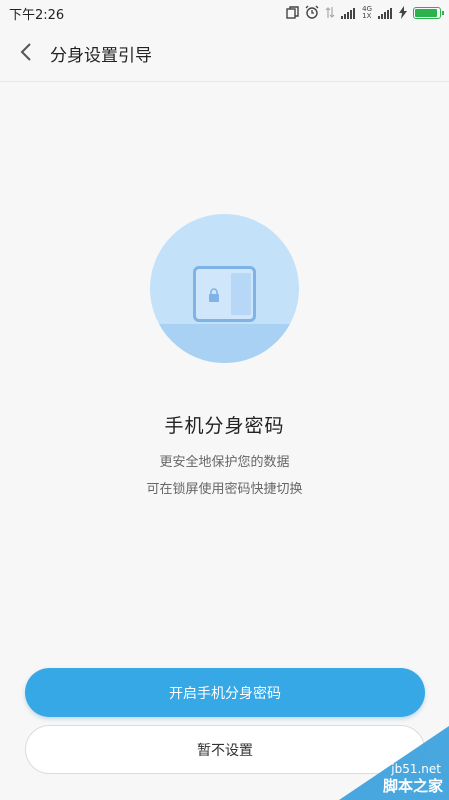  What do you see at coordinates (416, 769) in the screenshot?
I see `watermark-domain: jb51.net` at bounding box center [416, 769].